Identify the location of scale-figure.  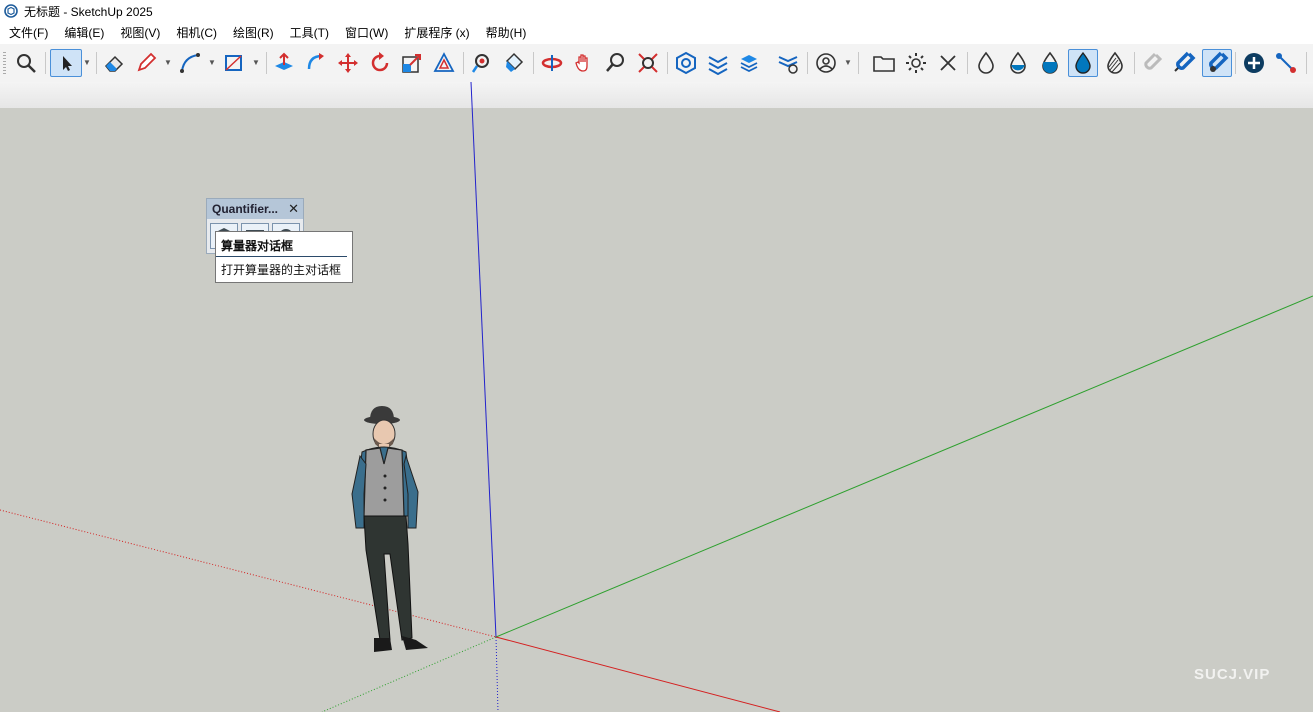
(391, 530).